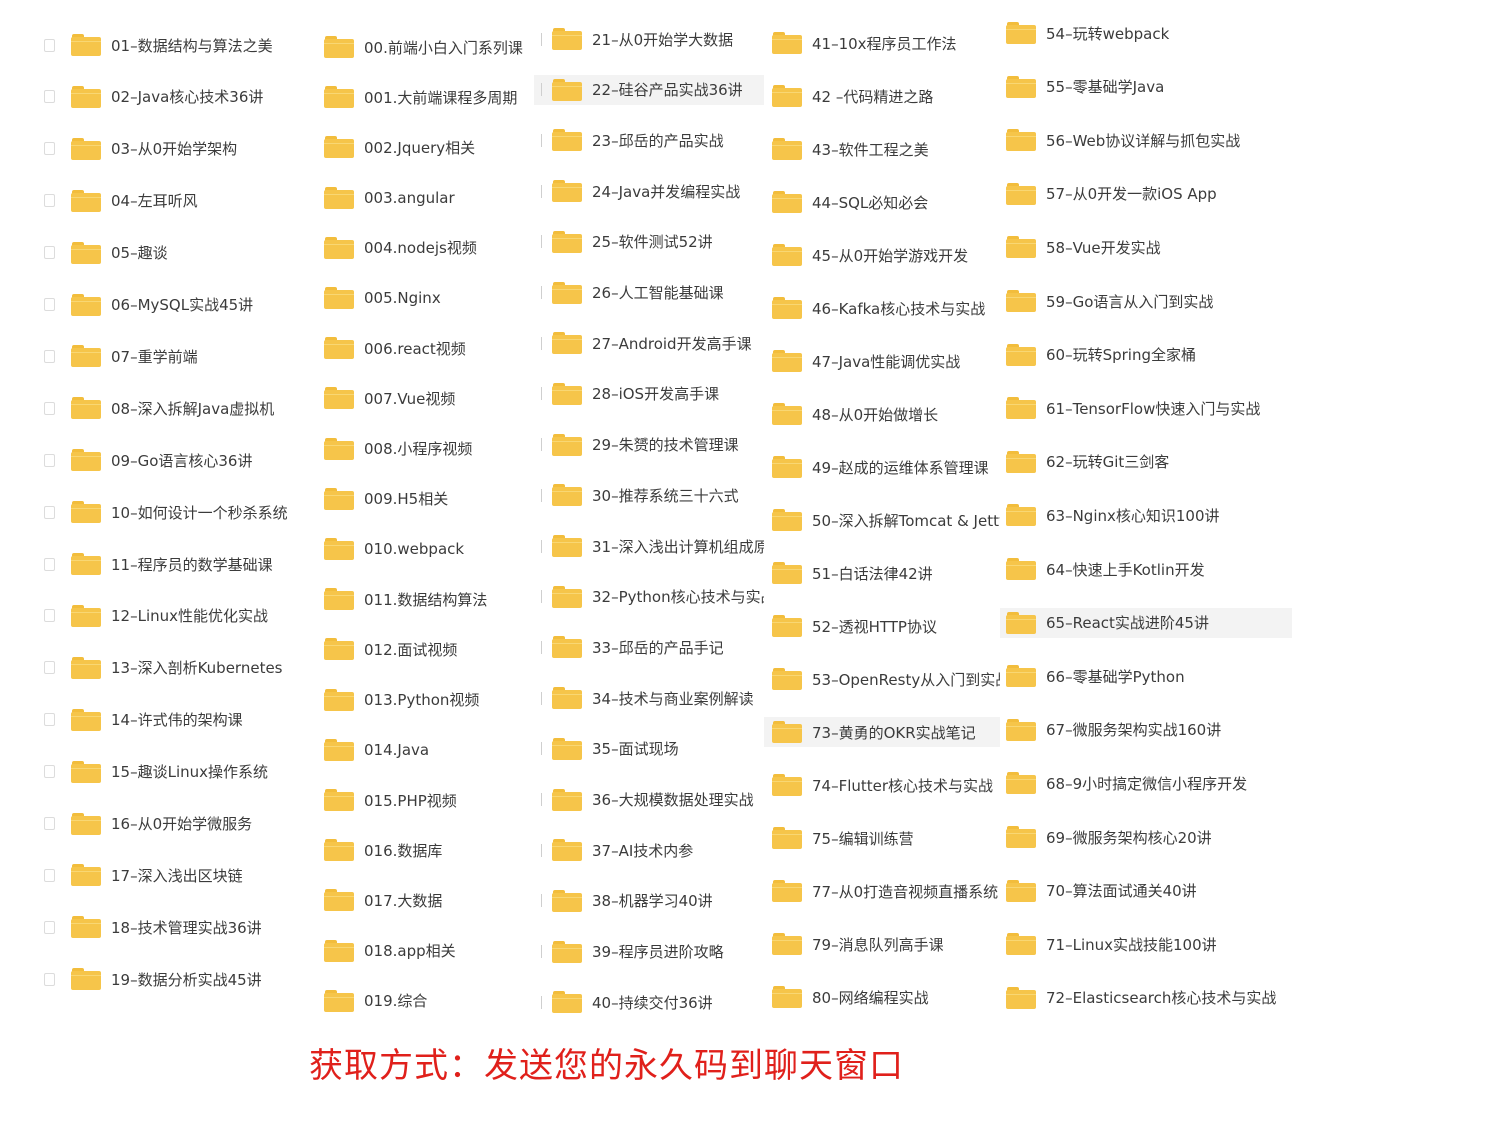  Describe the element at coordinates (170, 408) in the screenshot. I see `folder-row: 08–深入拆解Java虚拟机` at that location.